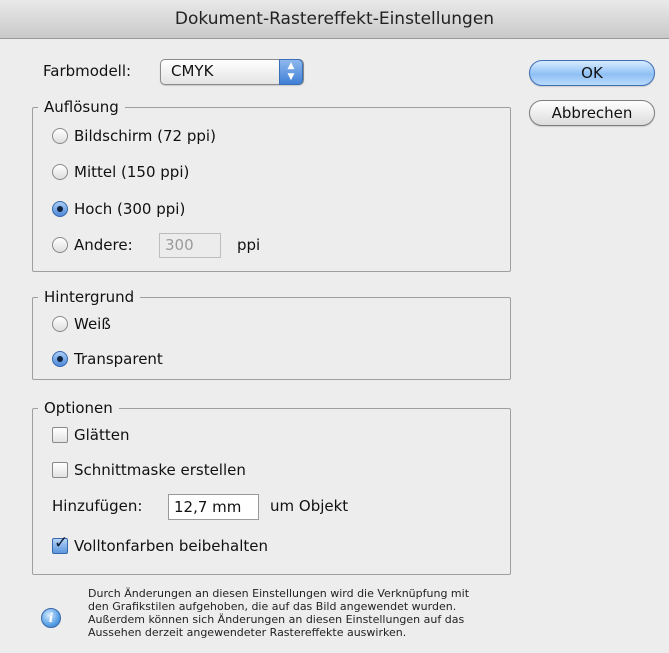  What do you see at coordinates (171, 546) in the screenshot?
I see `preserve-spot-label: Volltonfarben beibehalten` at bounding box center [171, 546].